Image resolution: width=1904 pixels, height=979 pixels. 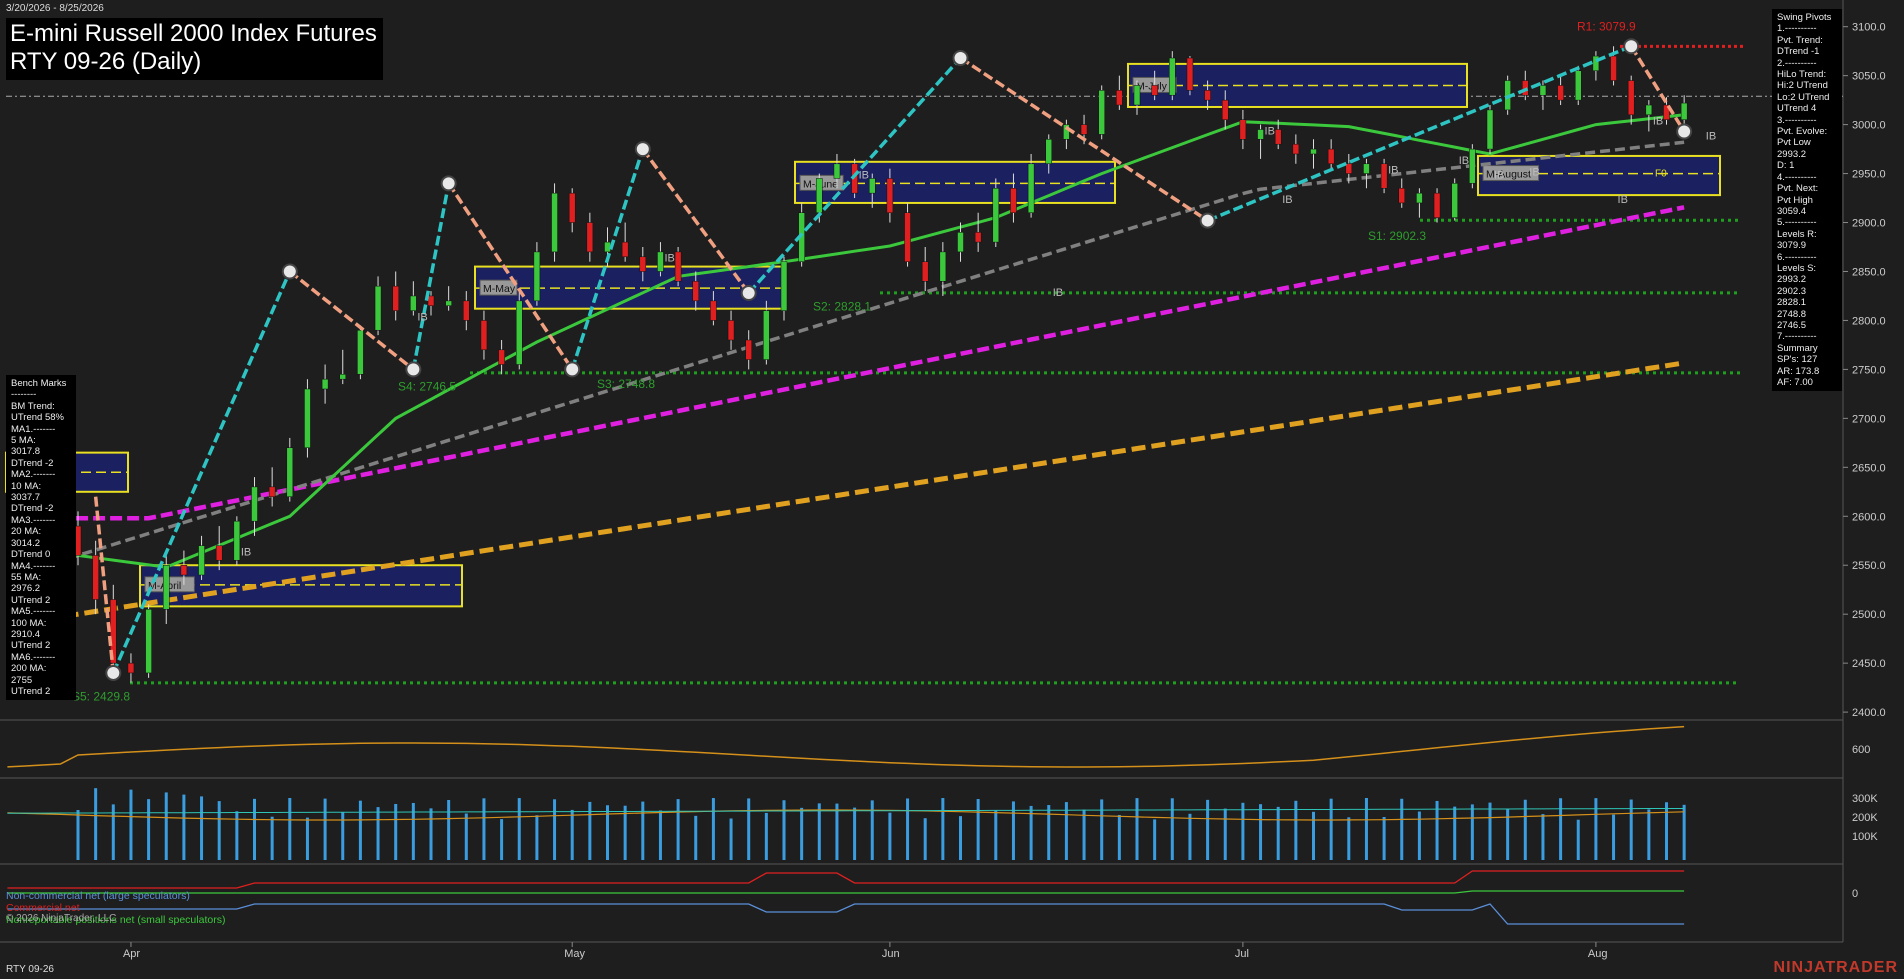 I want to click on panel-line: 3.----------, so click(x=1797, y=120).